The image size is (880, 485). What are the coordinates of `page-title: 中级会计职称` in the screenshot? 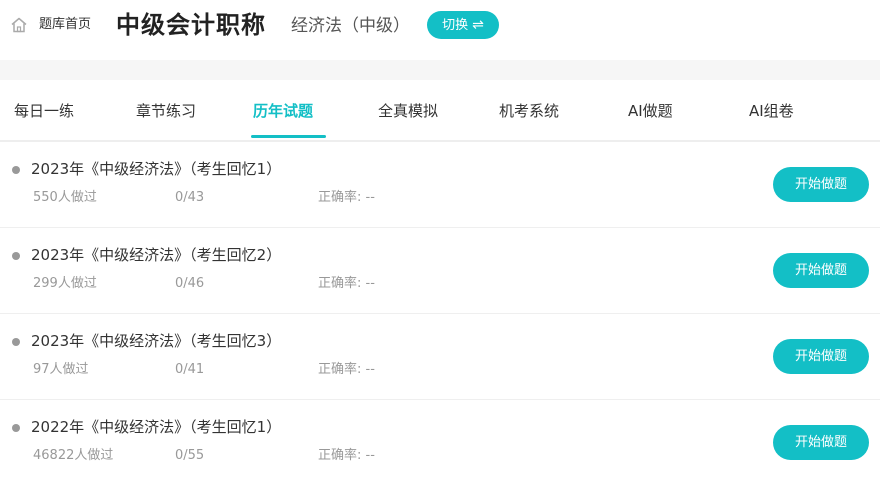 It's located at (191, 25).